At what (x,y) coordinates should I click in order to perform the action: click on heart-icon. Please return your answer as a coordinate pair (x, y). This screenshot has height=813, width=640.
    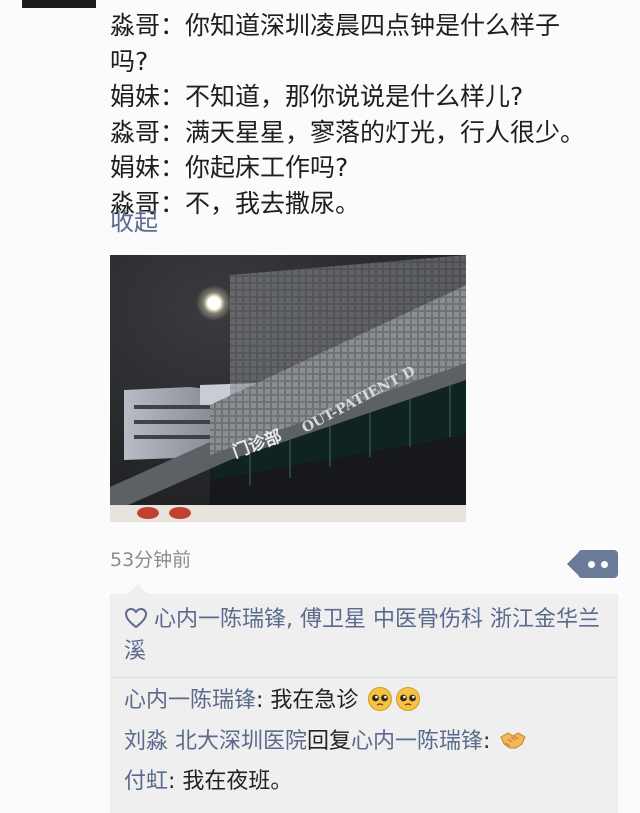
    Looking at the image, I should click on (136, 618).